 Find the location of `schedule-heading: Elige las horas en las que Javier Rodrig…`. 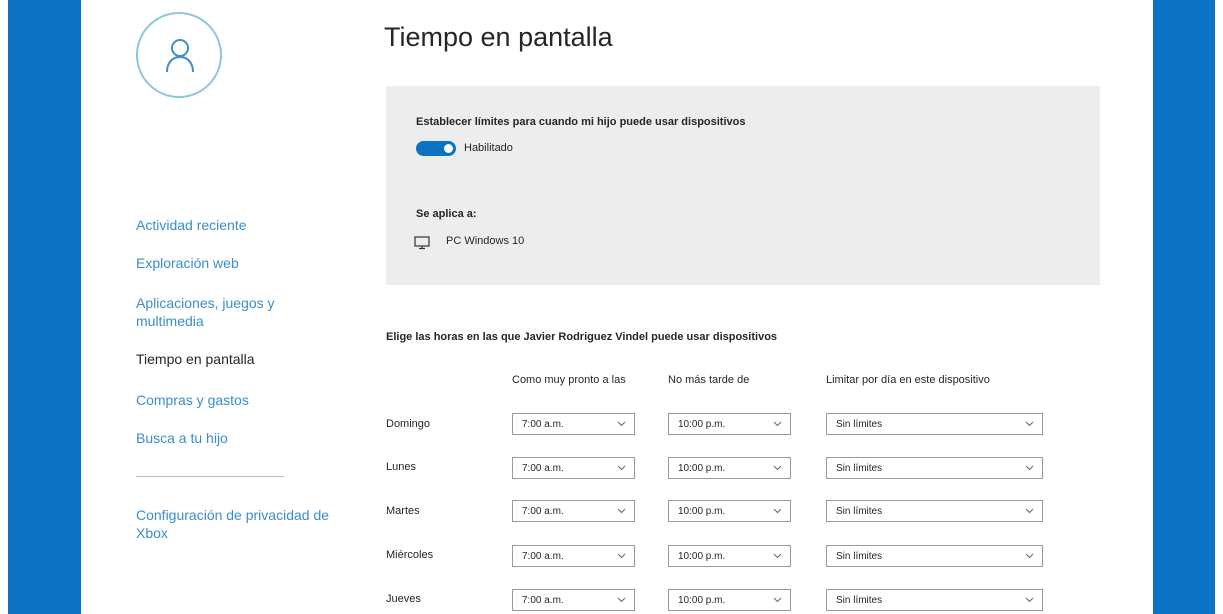

schedule-heading: Elige las horas en las que Javier Rodrig… is located at coordinates (582, 337).